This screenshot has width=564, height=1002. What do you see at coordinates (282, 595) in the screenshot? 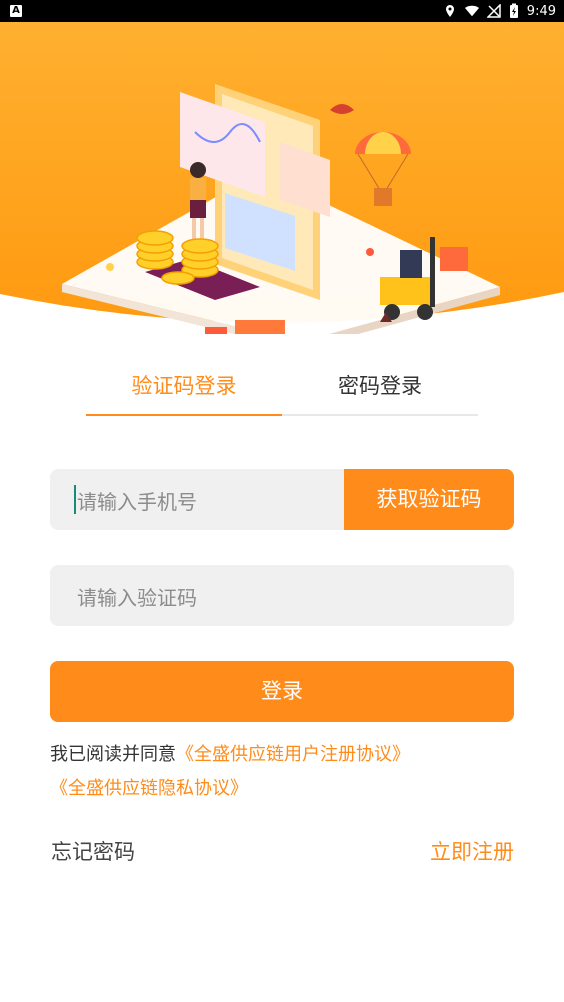
I see `verification-code-input: 请输入验证码` at bounding box center [282, 595].